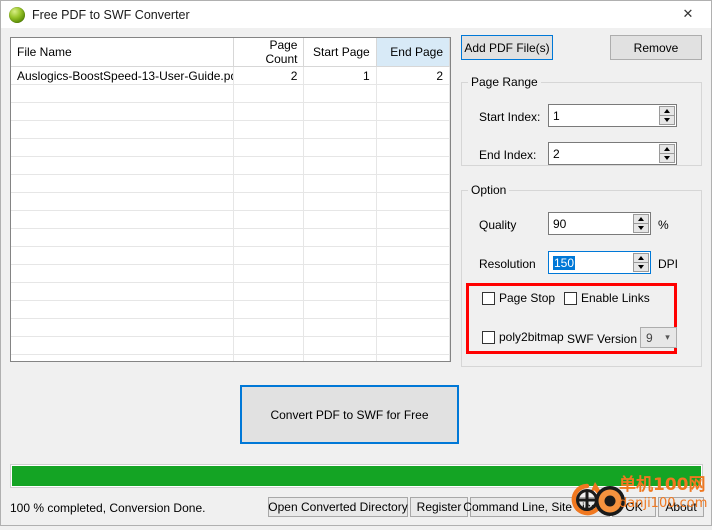 Image resolution: width=712 pixels, height=530 pixels. I want to click on remove-button: Remove, so click(656, 47).